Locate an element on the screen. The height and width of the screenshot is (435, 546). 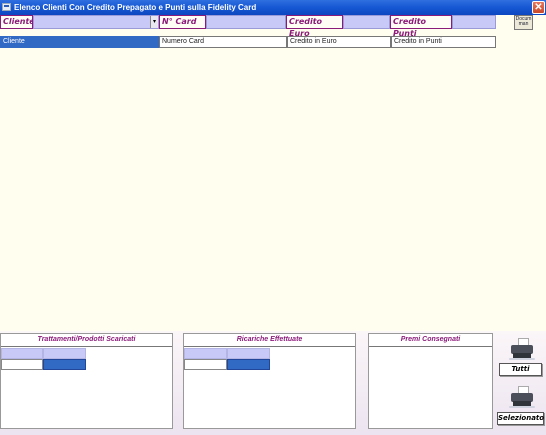
credito-punti-field is located at coordinates (474, 22).